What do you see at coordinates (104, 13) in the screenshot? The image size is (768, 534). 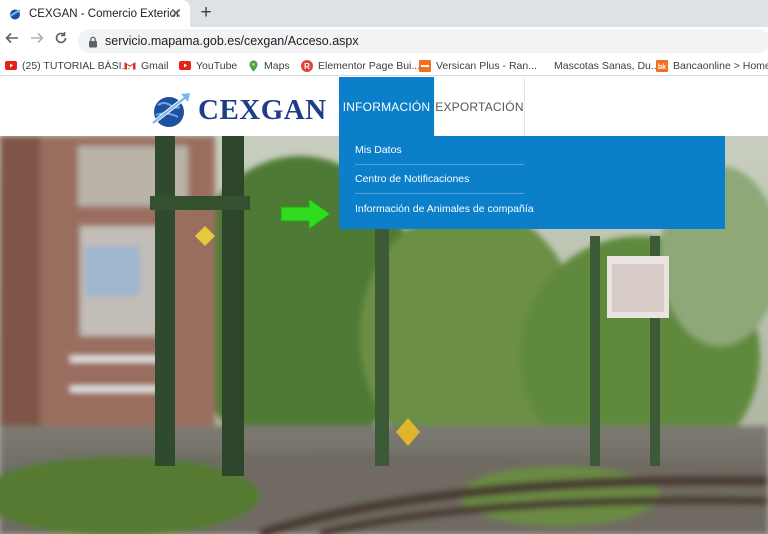 I see `tab-title: CEXGAN - Comercio Exterior` at bounding box center [104, 13].